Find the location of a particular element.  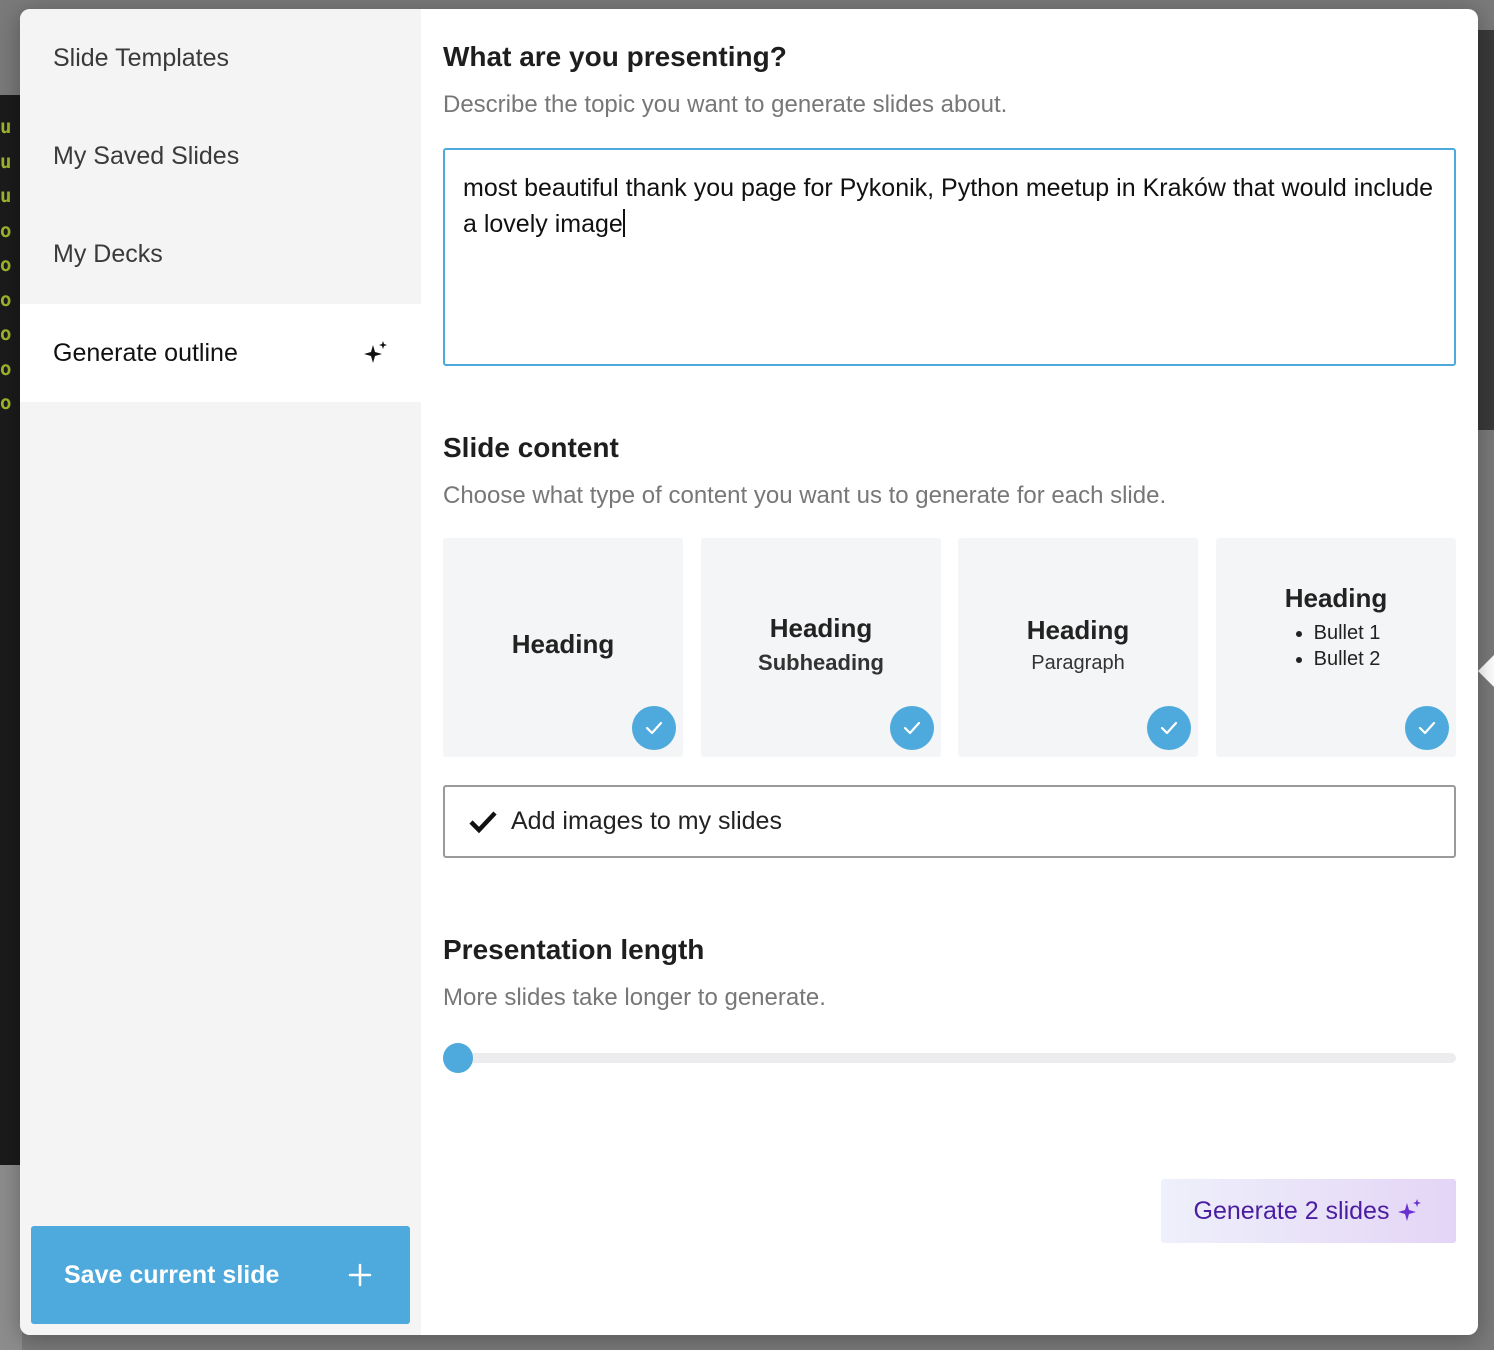

checkmark-icon is located at coordinates (483, 821).